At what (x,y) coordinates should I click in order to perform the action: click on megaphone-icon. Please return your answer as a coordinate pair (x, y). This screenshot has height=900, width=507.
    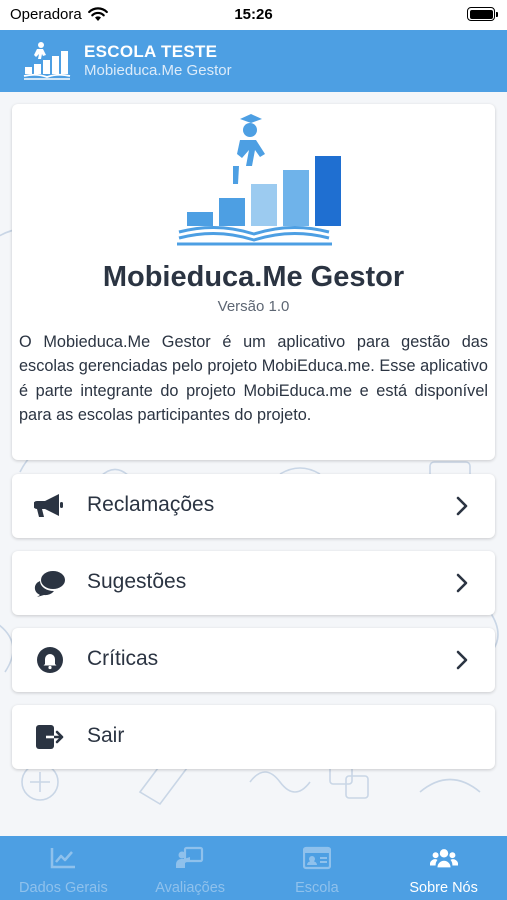
    Looking at the image, I should click on (48, 505).